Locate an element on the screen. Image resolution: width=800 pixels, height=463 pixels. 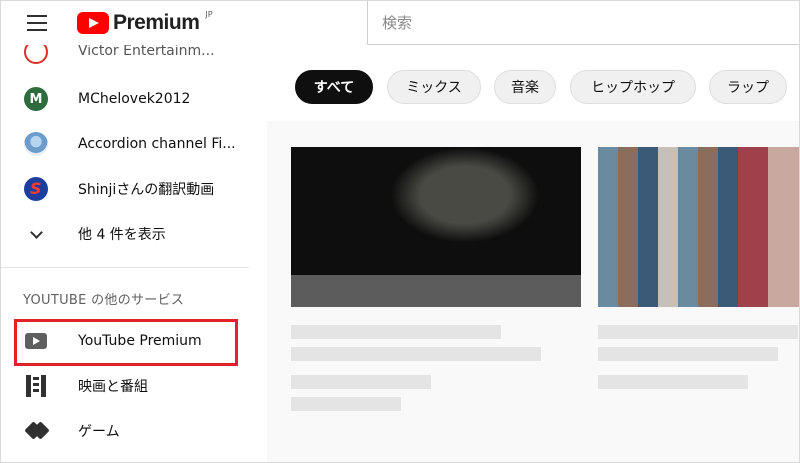
masthead: Premium JP is located at coordinates (134, 23).